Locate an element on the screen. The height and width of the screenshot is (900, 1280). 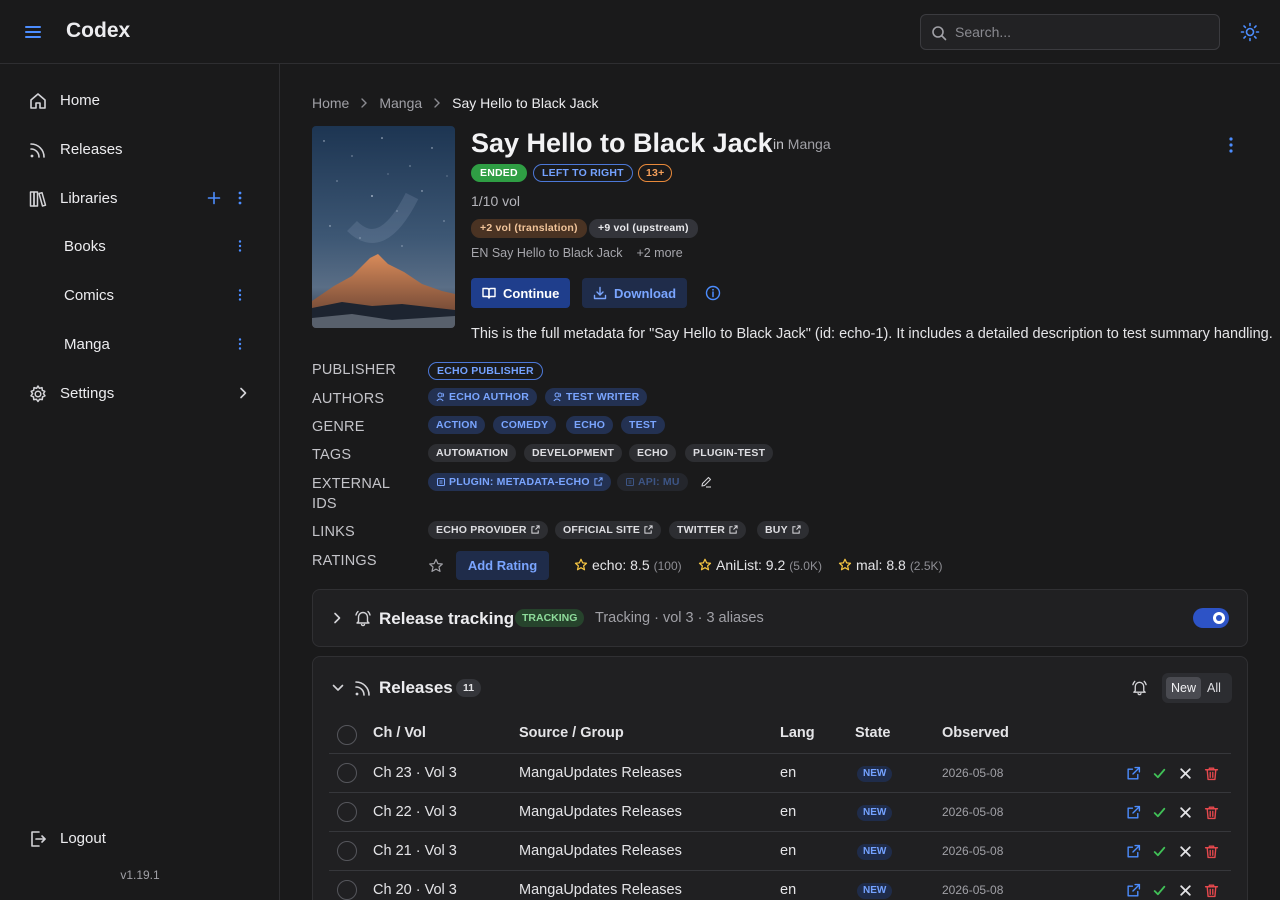
info-icon is located at coordinates (713, 293).